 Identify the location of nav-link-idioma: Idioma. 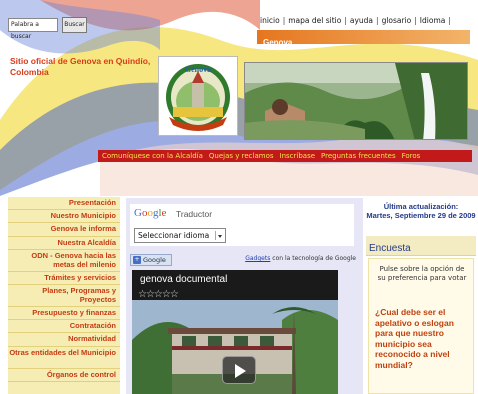
(433, 21).